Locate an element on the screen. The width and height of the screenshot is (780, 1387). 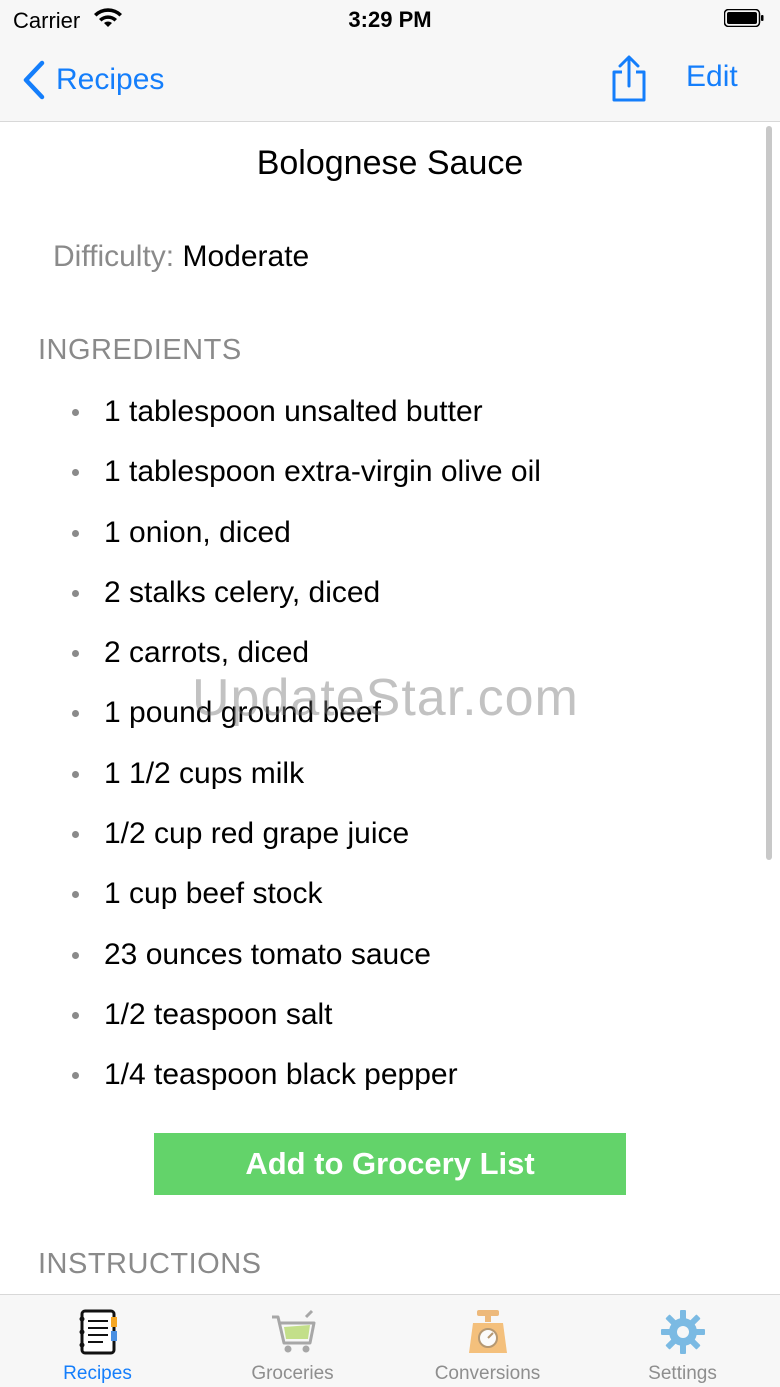
shopping-cart-icon is located at coordinates (293, 1331).